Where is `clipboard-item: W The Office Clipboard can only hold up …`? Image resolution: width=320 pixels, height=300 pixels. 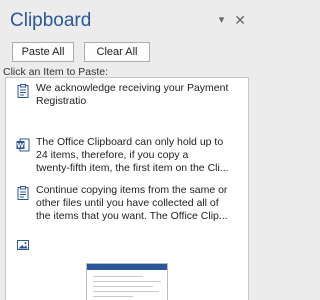
clipboard-item: W The Office Clipboard can only hold up … is located at coordinates (126, 155).